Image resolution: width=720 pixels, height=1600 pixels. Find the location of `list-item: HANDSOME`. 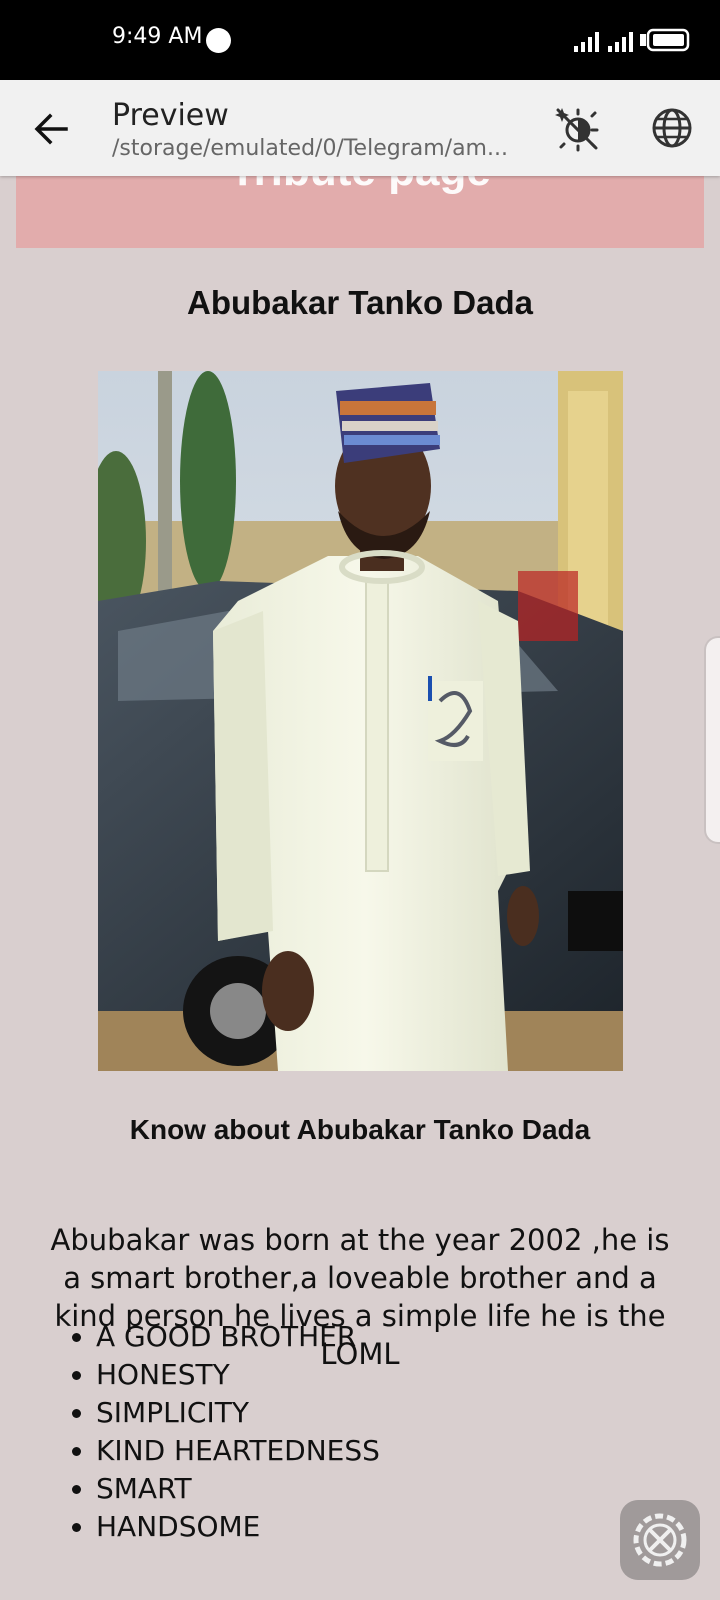

list-item: HANDSOME is located at coordinates (238, 1527).